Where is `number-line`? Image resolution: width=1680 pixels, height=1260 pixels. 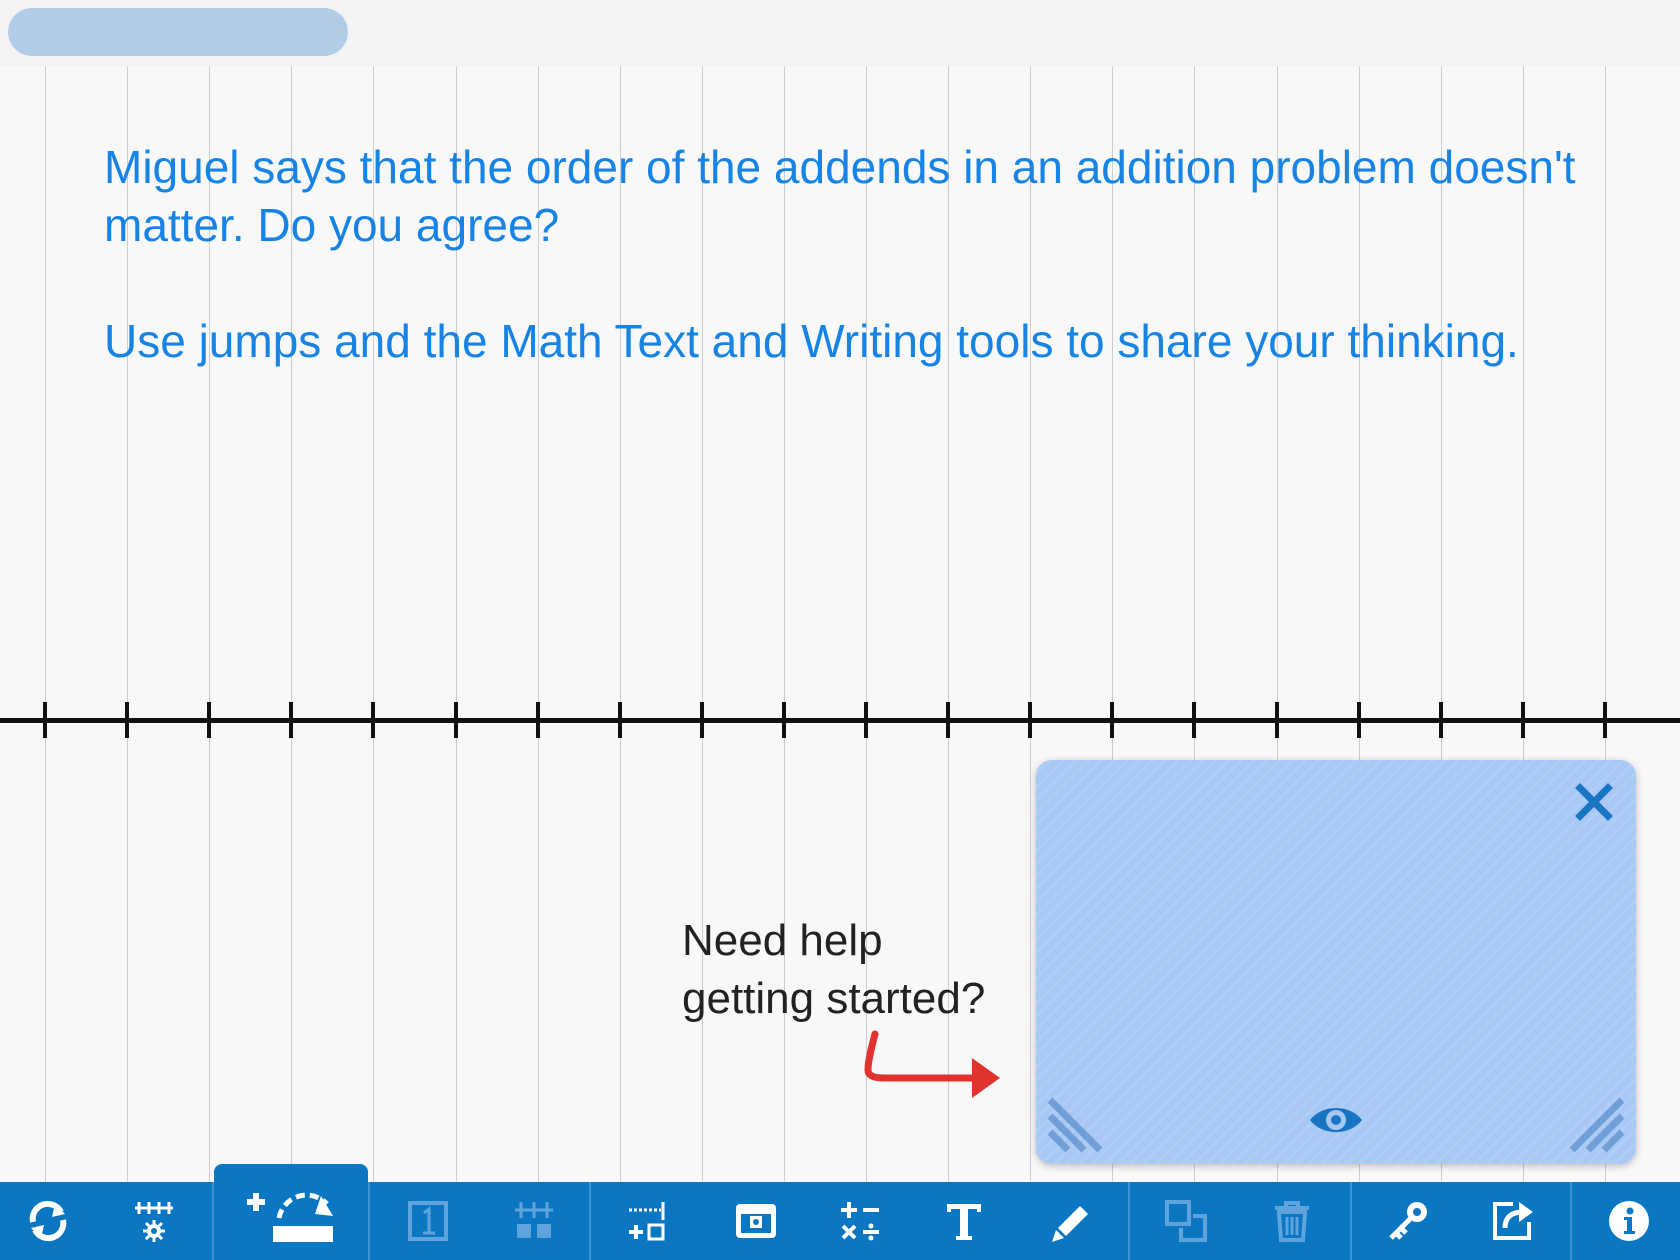 number-line is located at coordinates (840, 720).